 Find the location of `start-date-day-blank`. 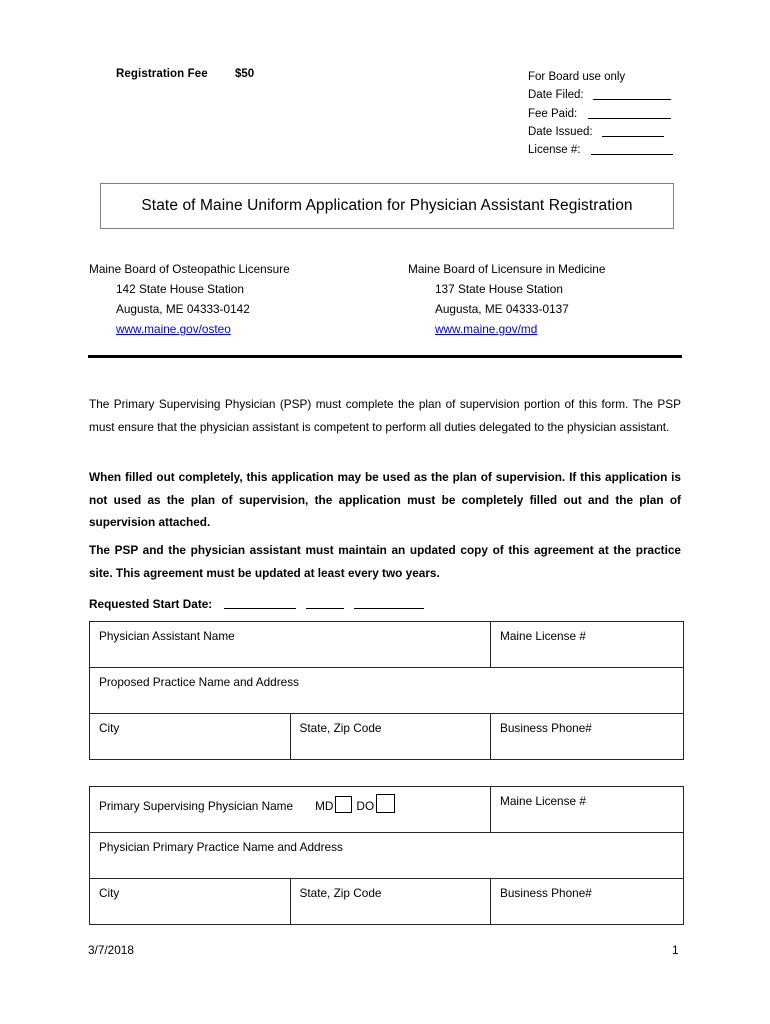

start-date-day-blank is located at coordinates (325, 608).